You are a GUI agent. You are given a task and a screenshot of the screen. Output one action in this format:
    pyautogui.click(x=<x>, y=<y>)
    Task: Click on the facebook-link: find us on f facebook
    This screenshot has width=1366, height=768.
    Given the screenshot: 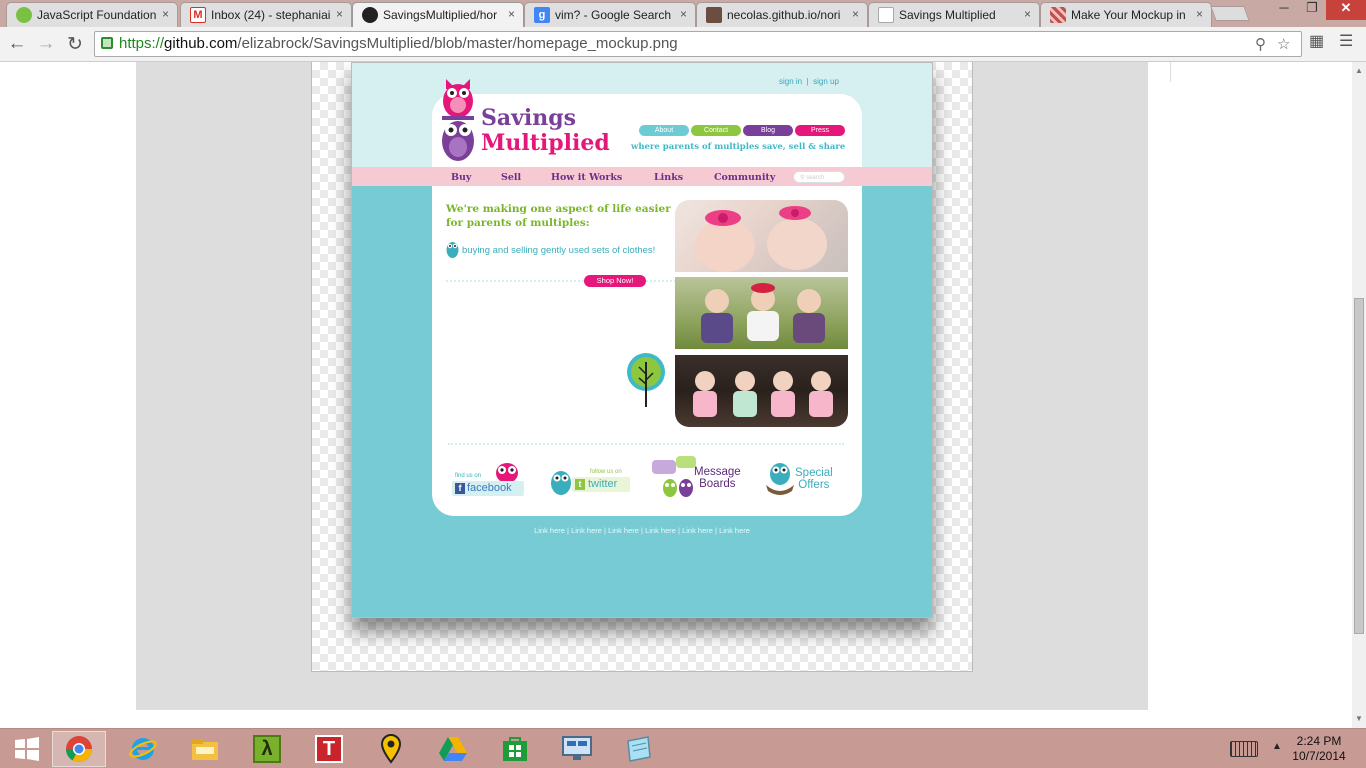 What is the action you would take?
    pyautogui.click(x=489, y=478)
    